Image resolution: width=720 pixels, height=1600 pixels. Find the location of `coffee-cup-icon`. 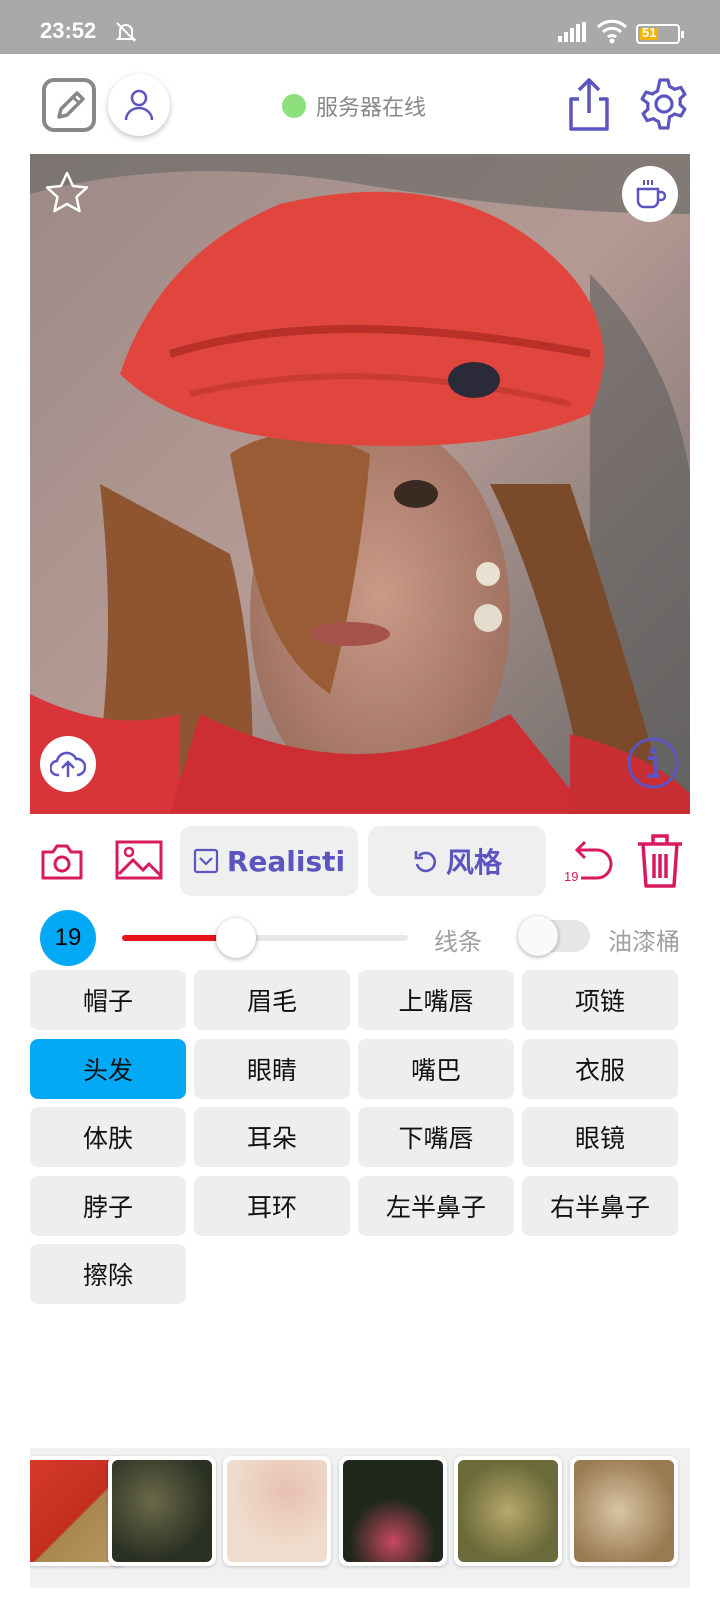

coffee-cup-icon is located at coordinates (651, 194).